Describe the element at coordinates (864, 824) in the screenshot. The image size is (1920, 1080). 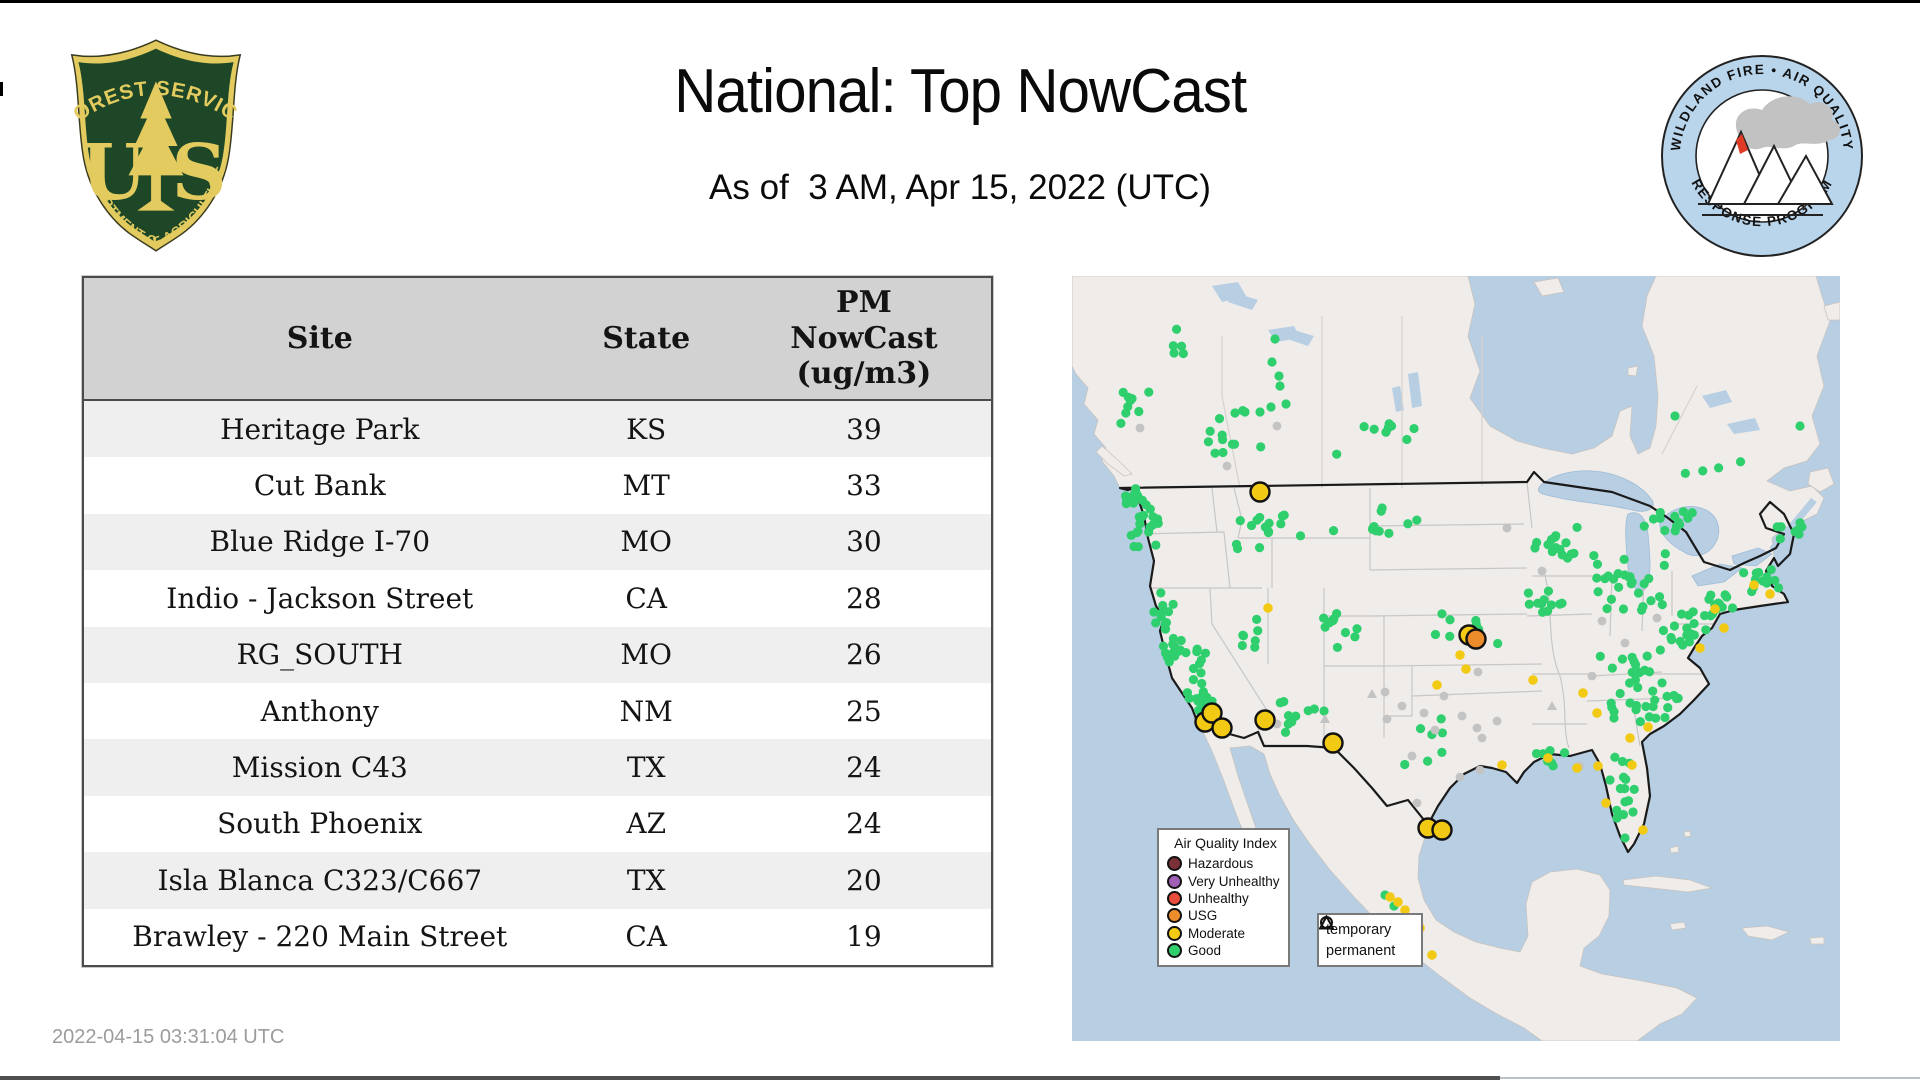
I see `value-cell: 24` at that location.